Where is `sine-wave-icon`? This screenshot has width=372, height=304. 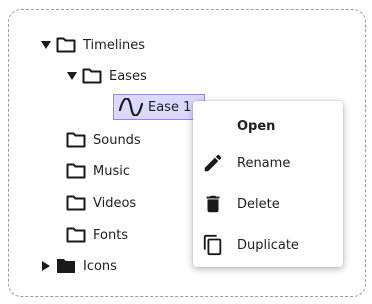
sine-wave-icon is located at coordinates (131, 107).